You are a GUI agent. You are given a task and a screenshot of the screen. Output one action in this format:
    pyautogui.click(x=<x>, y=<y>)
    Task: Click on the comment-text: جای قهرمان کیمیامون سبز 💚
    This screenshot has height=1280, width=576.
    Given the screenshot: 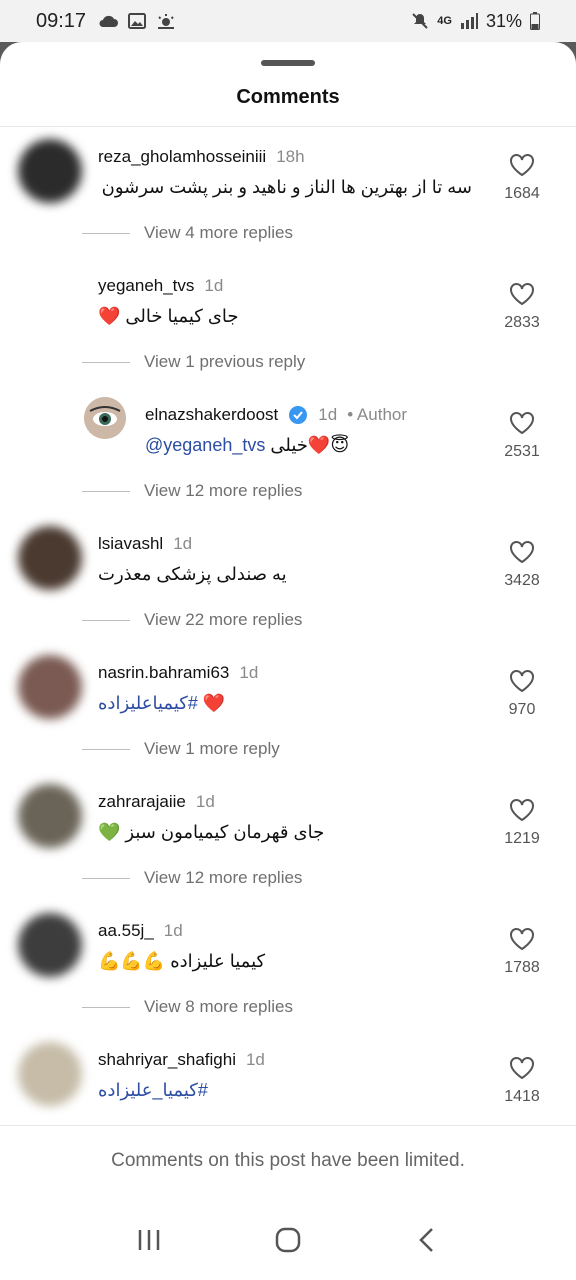 What is the action you would take?
    pyautogui.click(x=211, y=832)
    